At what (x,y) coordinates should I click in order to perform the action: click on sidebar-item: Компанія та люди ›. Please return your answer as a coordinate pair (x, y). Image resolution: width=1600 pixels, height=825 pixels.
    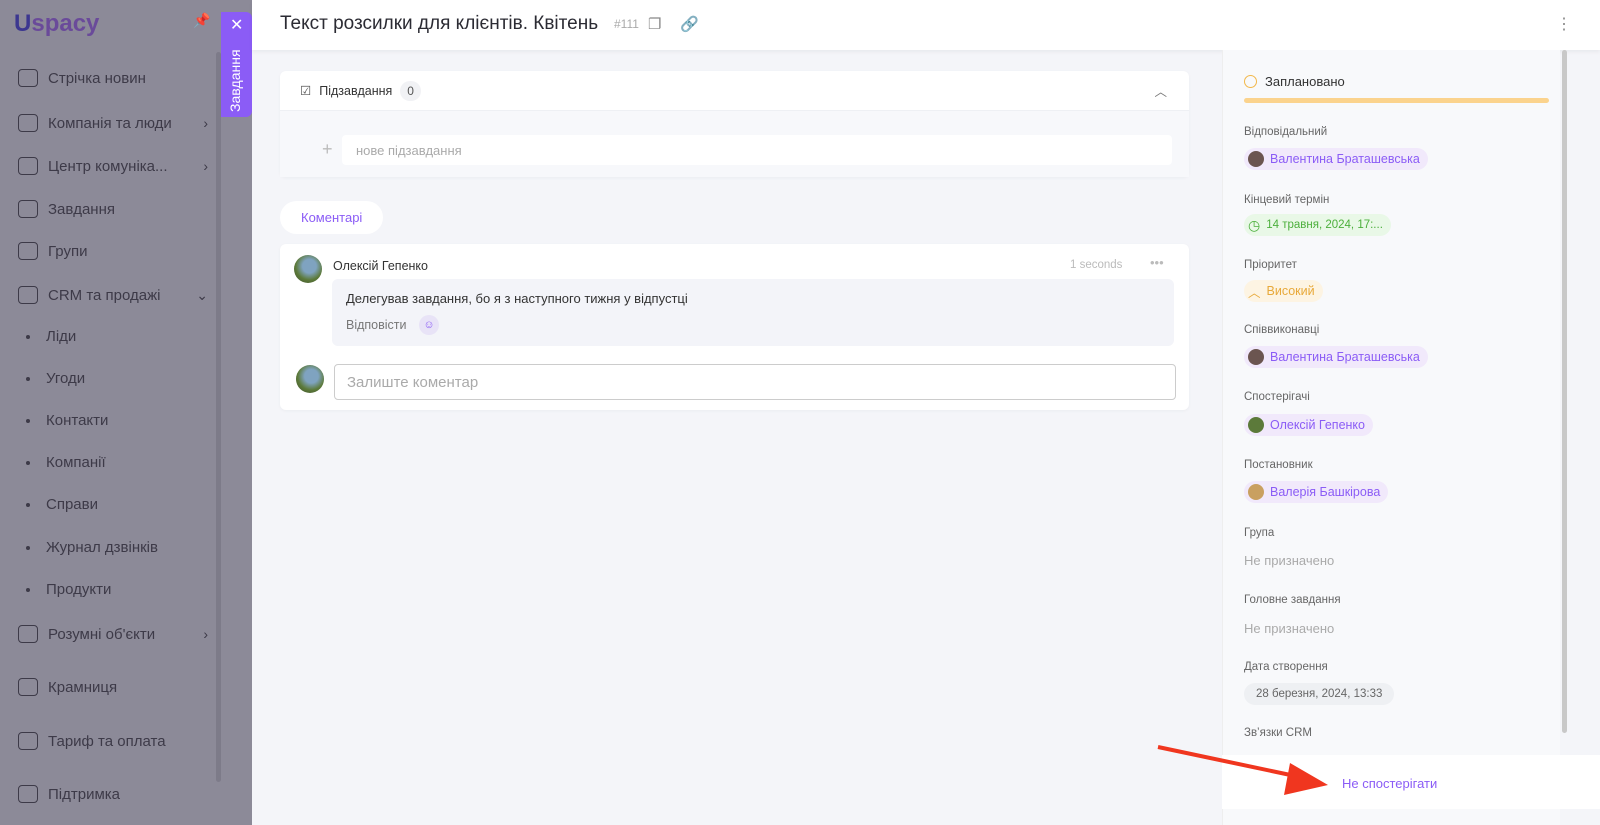
    Looking at the image, I should click on (113, 123).